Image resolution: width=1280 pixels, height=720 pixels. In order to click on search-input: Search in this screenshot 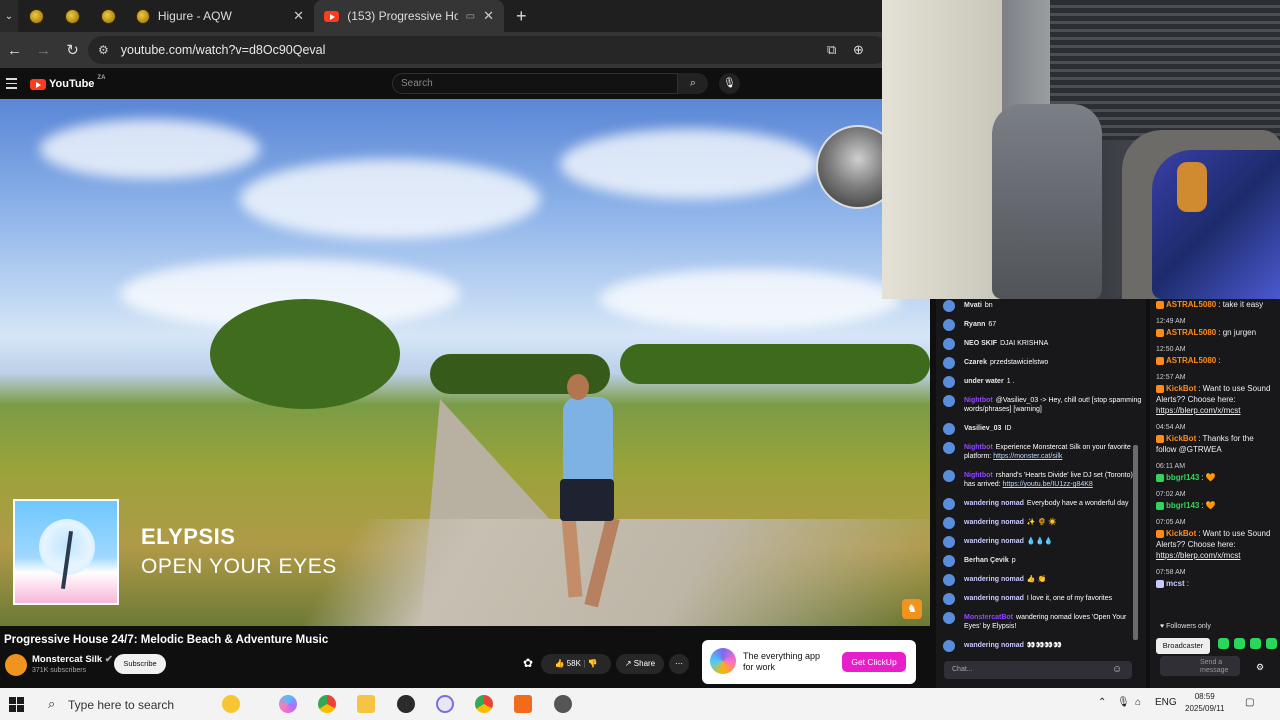, I will do `click(535, 83)`.